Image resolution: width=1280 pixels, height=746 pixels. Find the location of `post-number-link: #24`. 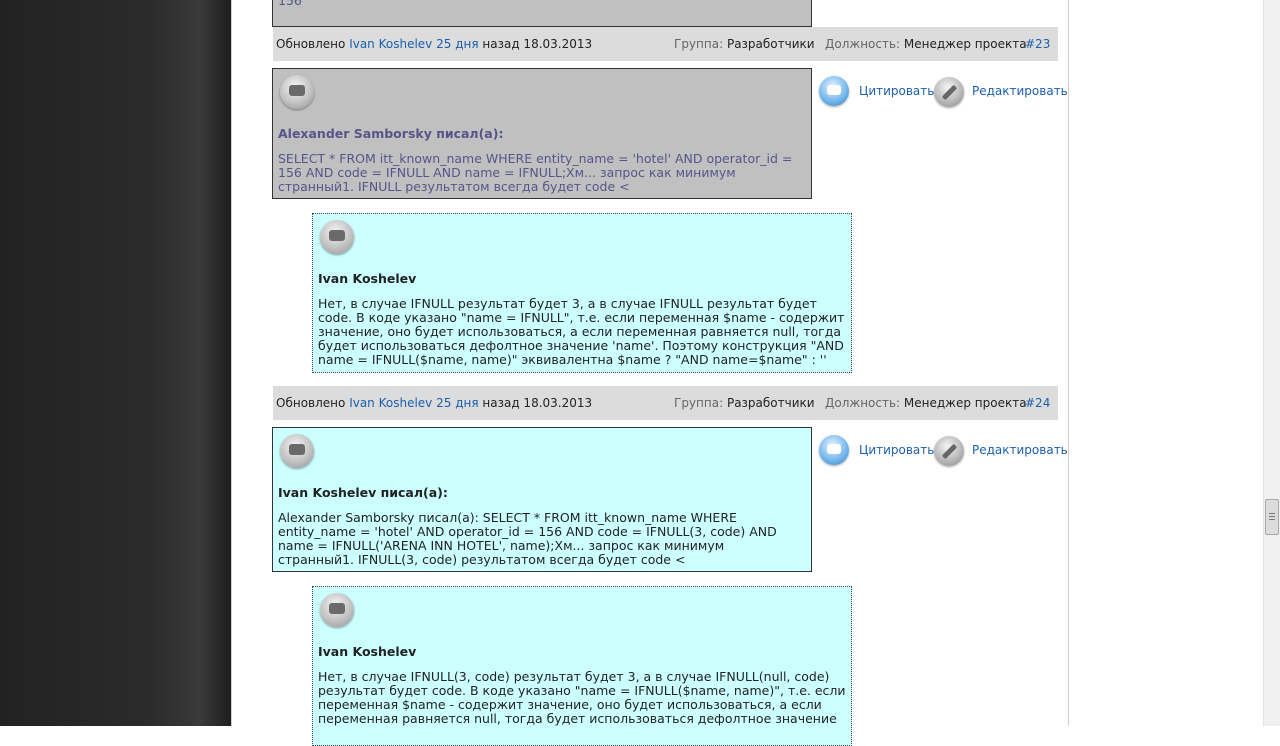

post-number-link: #24 is located at coordinates (1037, 403).